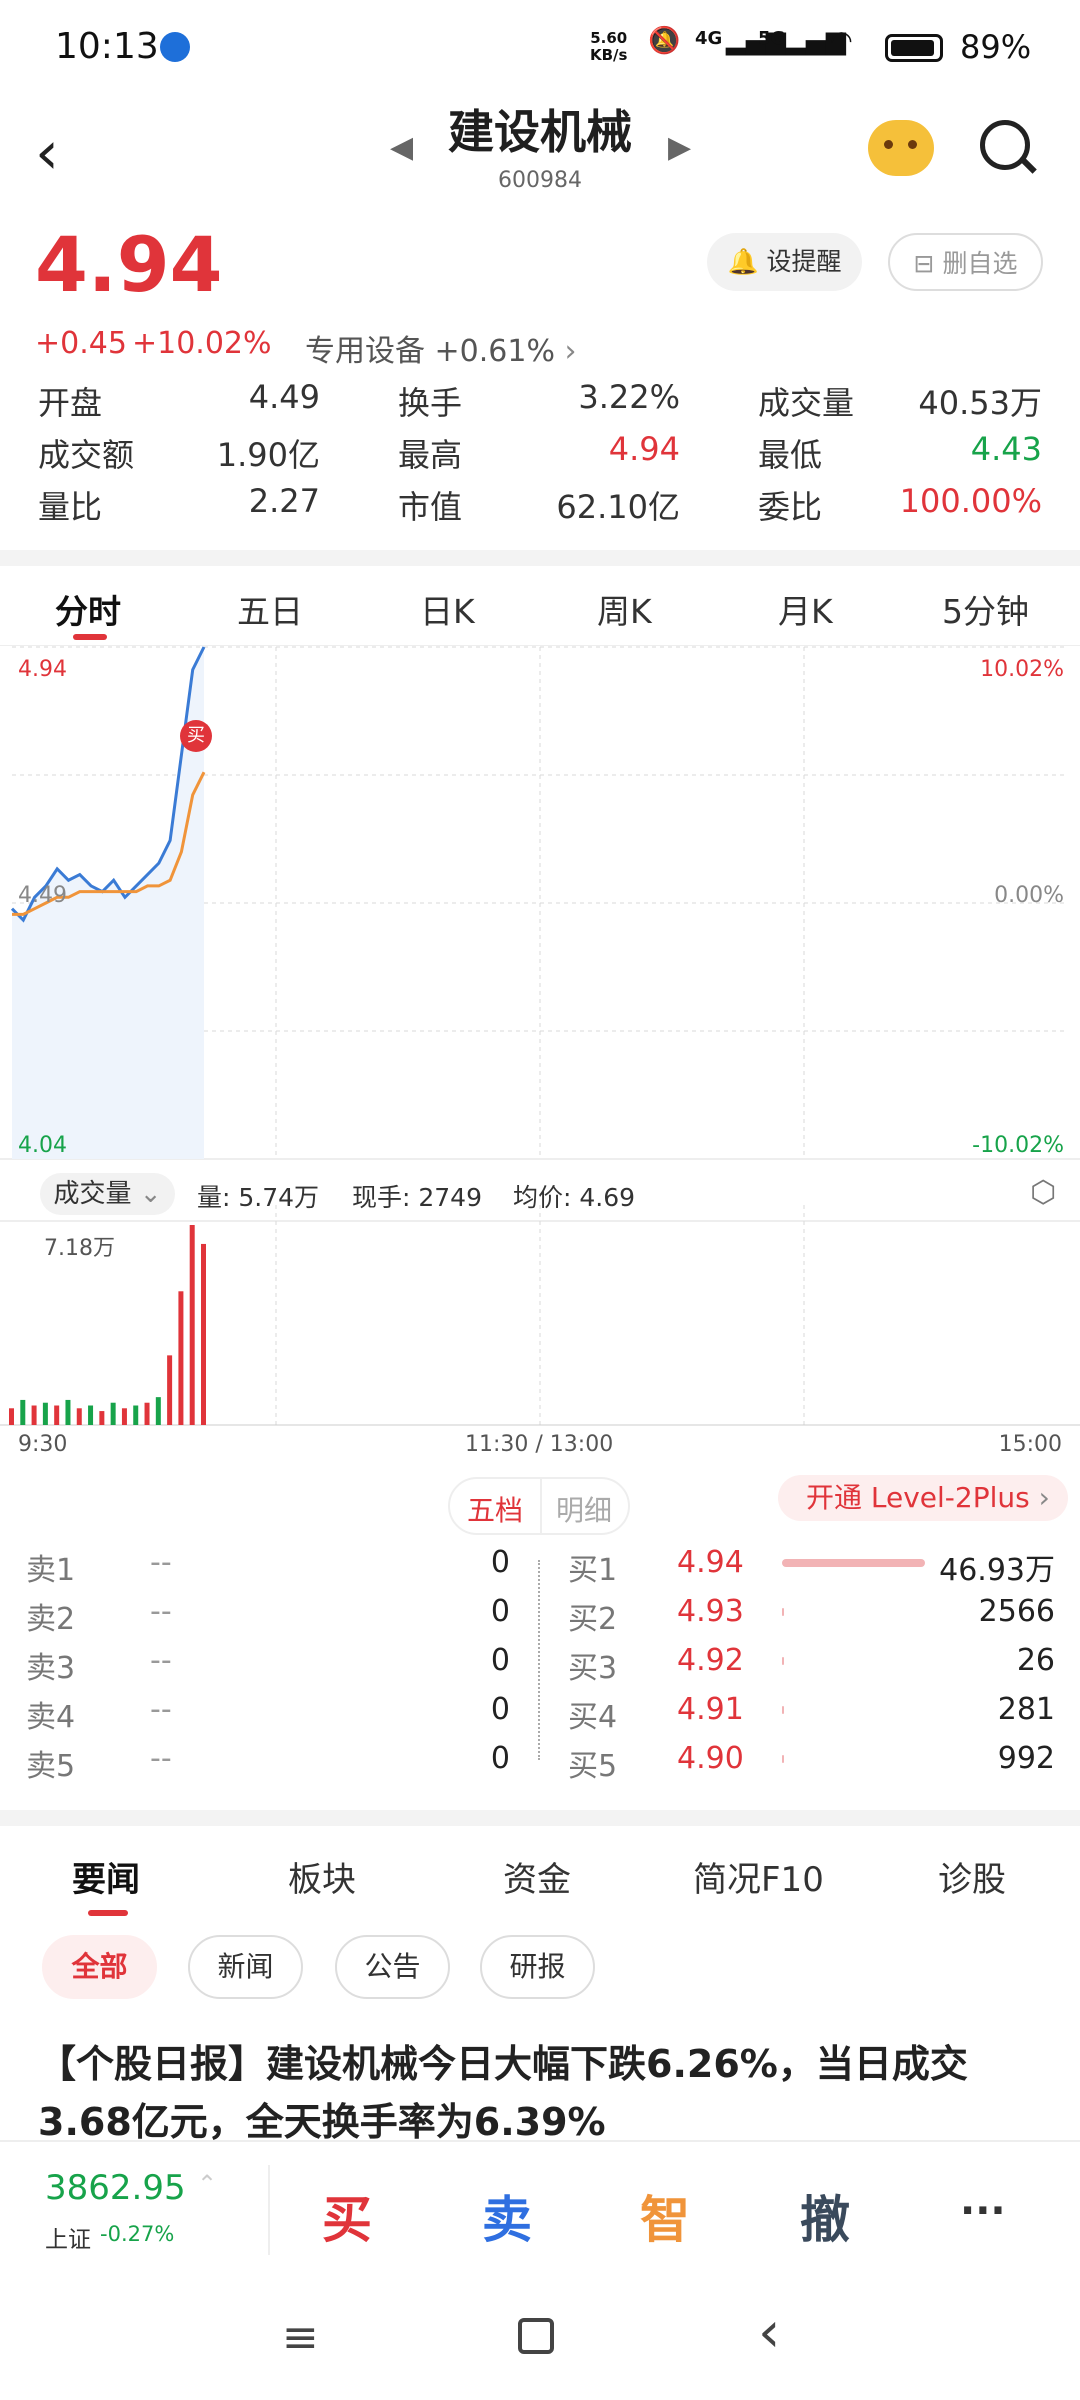  What do you see at coordinates (108, 1913) in the screenshot?
I see `news-tab-indicator` at bounding box center [108, 1913].